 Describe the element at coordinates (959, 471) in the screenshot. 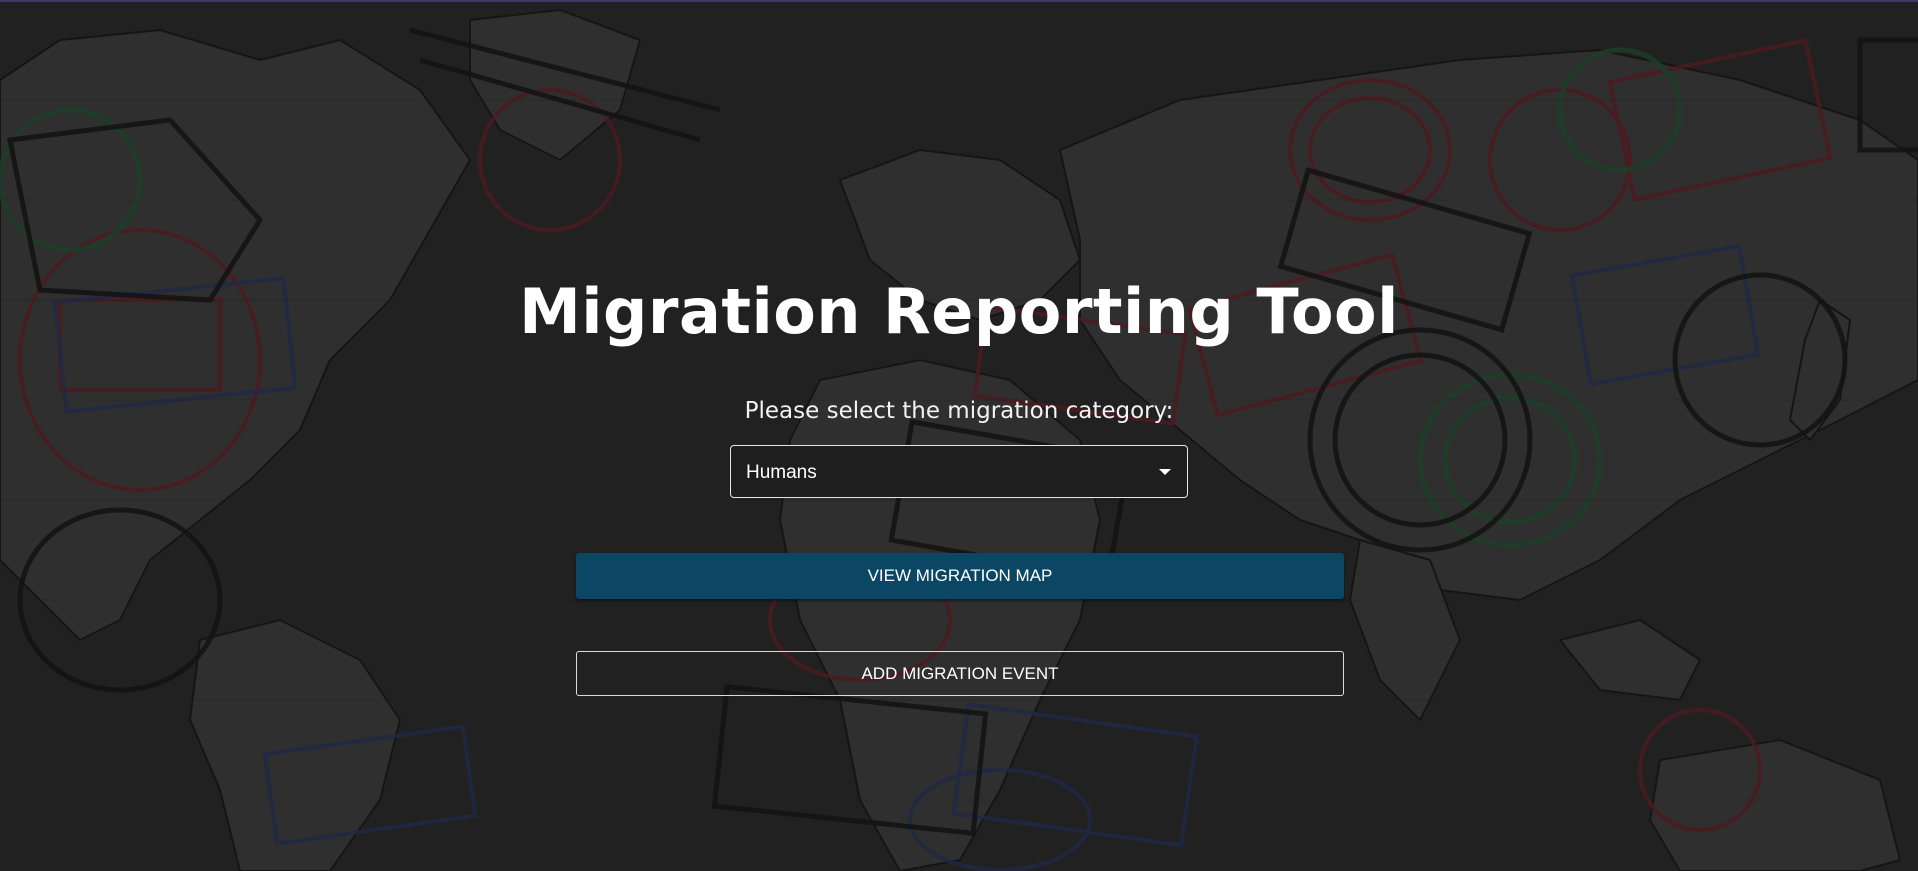

I see `migration-category-select: Humans` at that location.